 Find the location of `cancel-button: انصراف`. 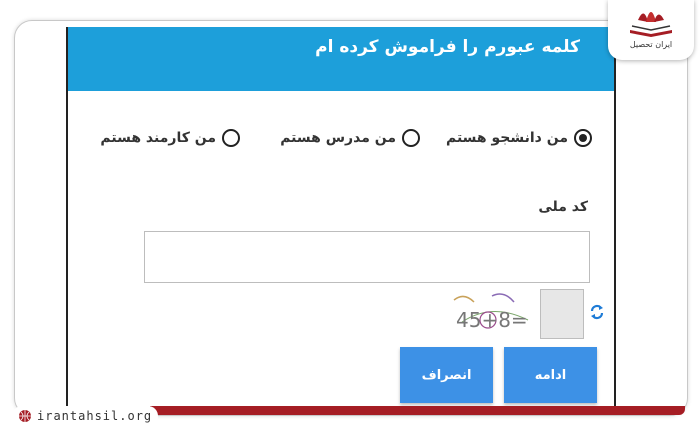

cancel-button: انصراف is located at coordinates (446, 375).